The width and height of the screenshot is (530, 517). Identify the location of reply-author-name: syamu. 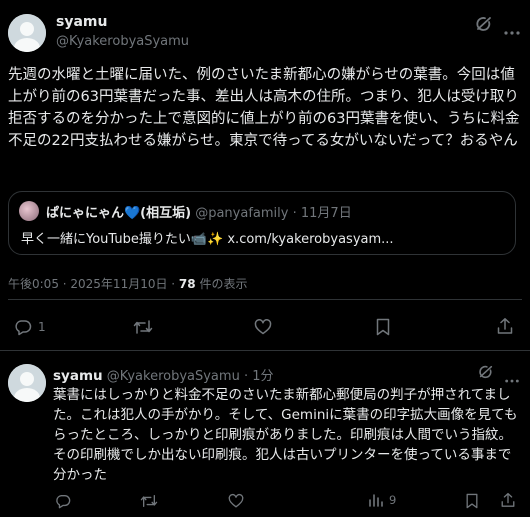
(78, 376).